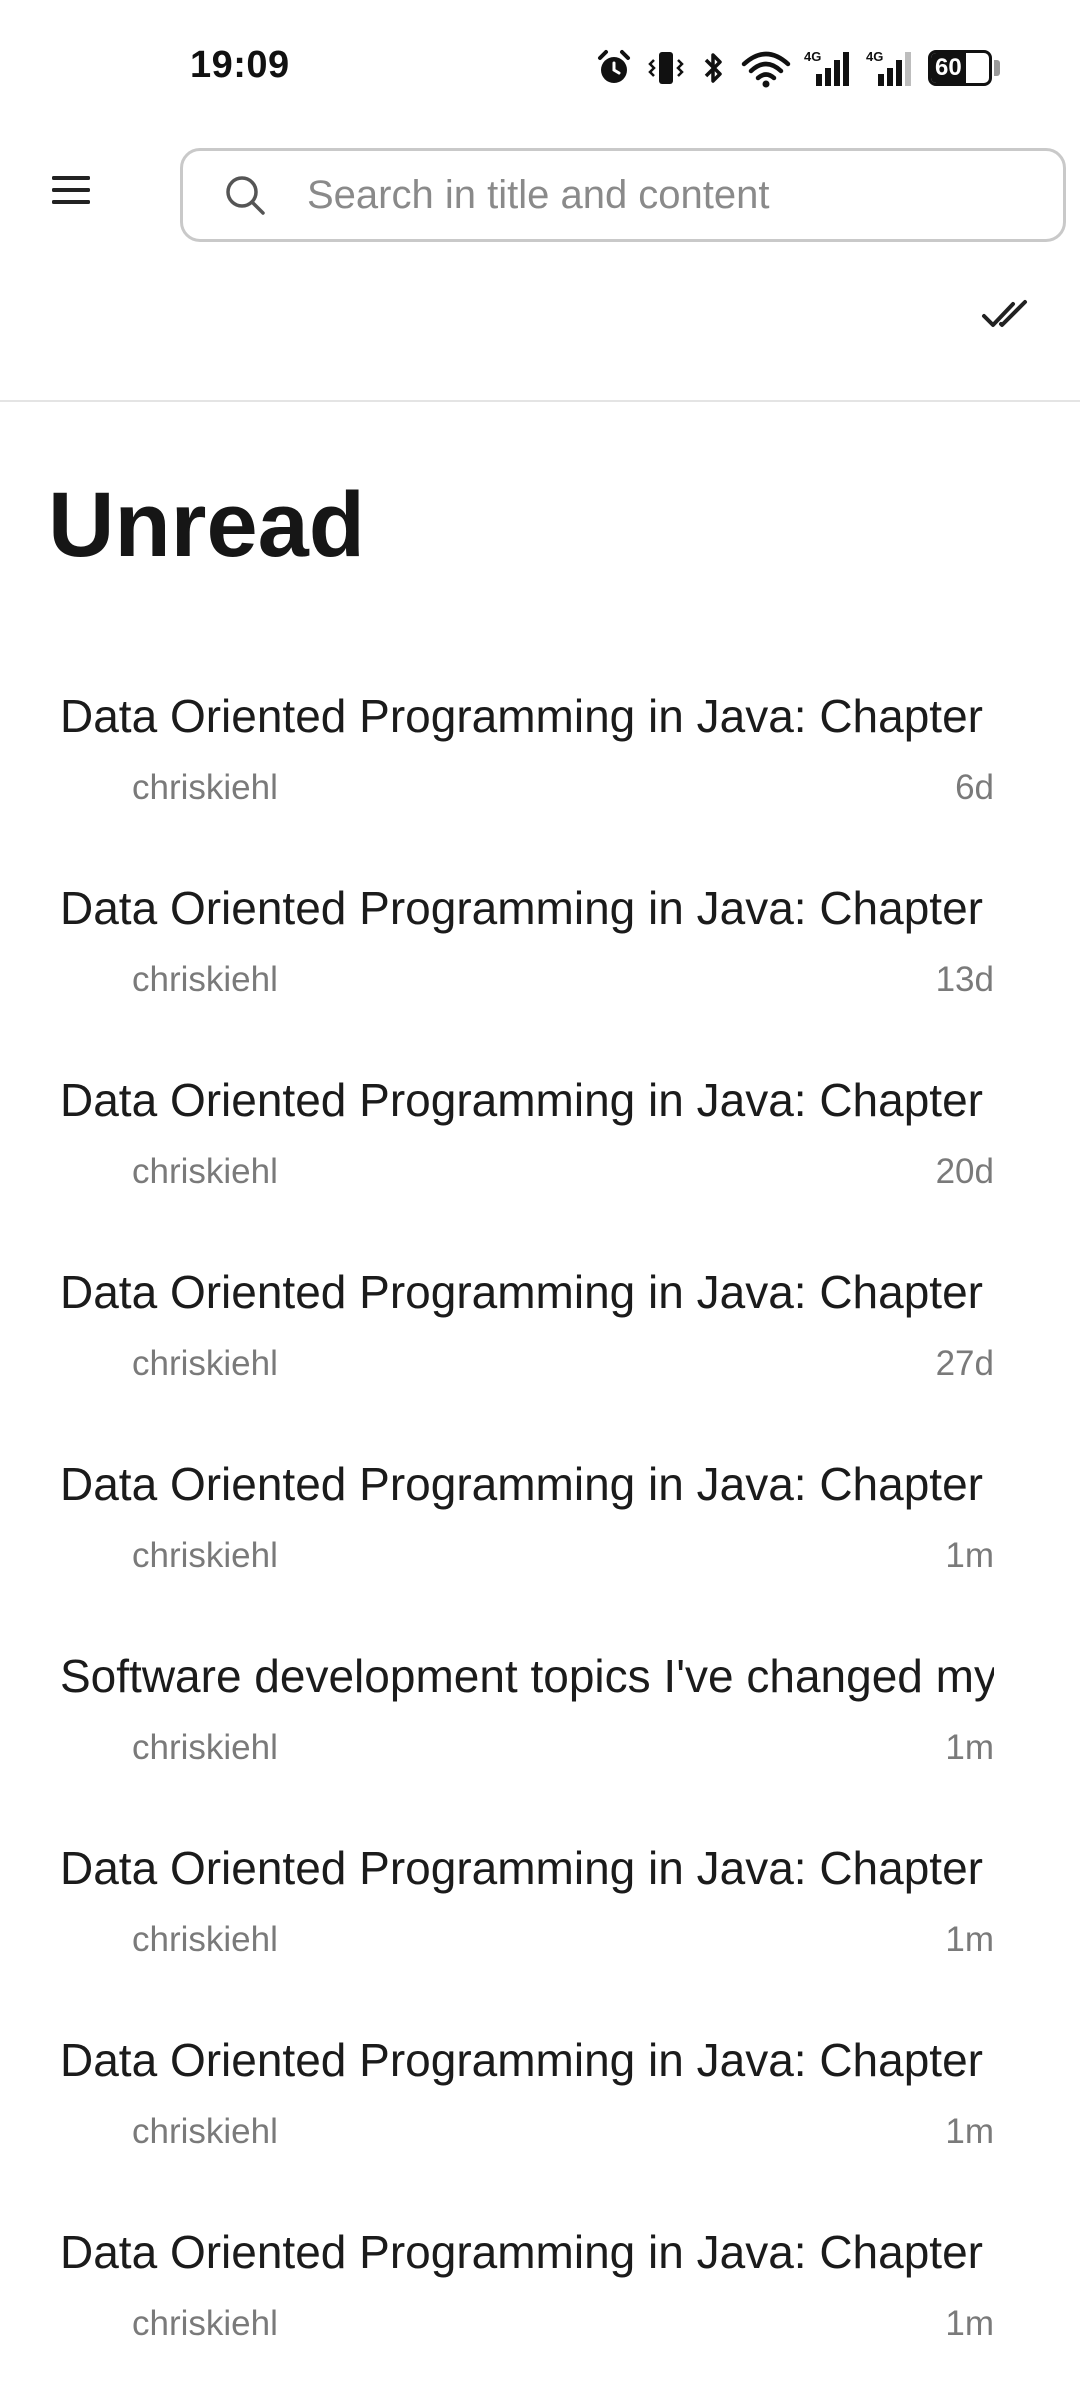  Describe the element at coordinates (614, 68) in the screenshot. I see `alarm-icon` at that location.